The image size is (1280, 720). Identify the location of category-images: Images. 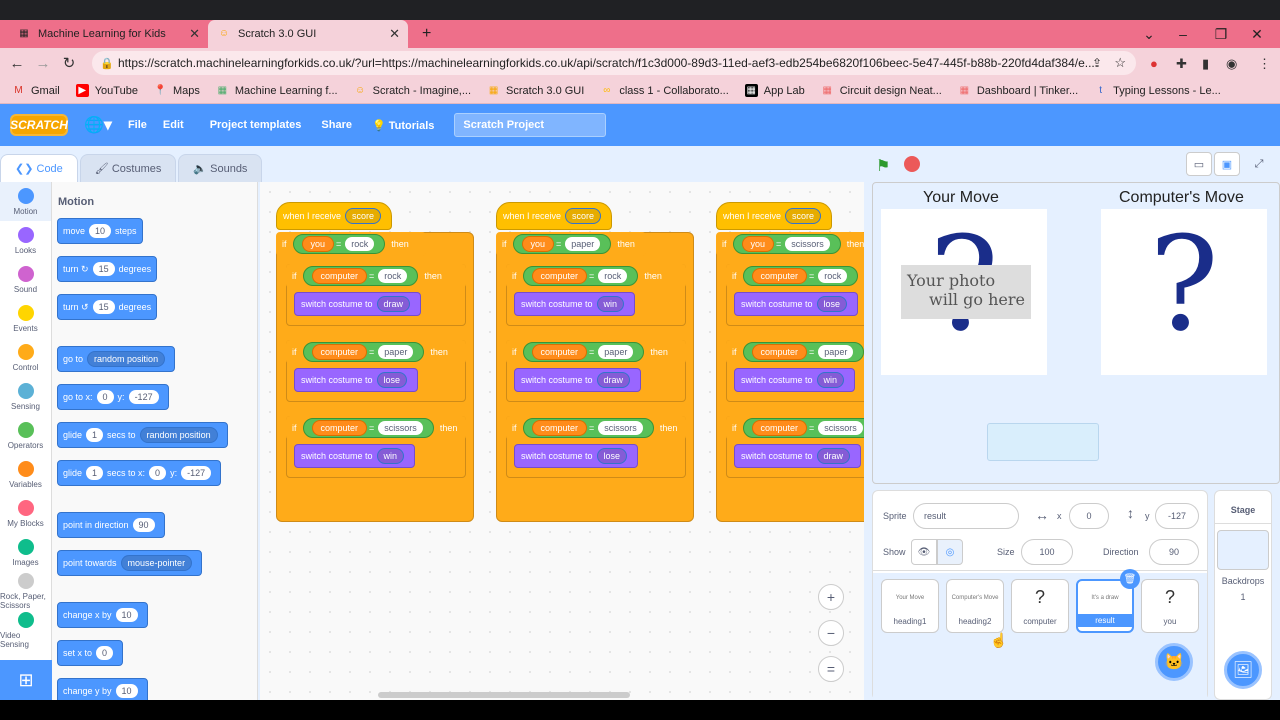
(25, 552).